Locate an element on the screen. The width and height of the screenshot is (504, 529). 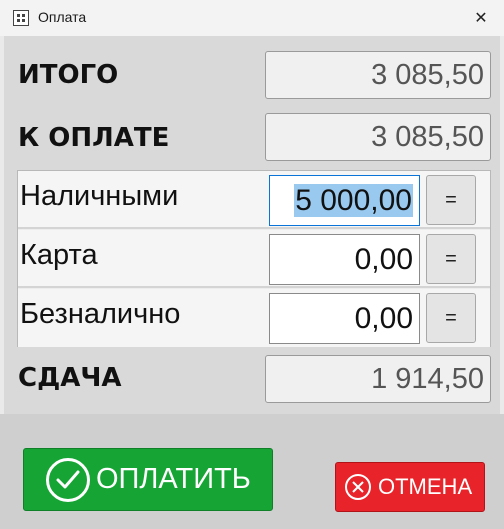
itogo-value: 3 085,50 is located at coordinates (378, 75).